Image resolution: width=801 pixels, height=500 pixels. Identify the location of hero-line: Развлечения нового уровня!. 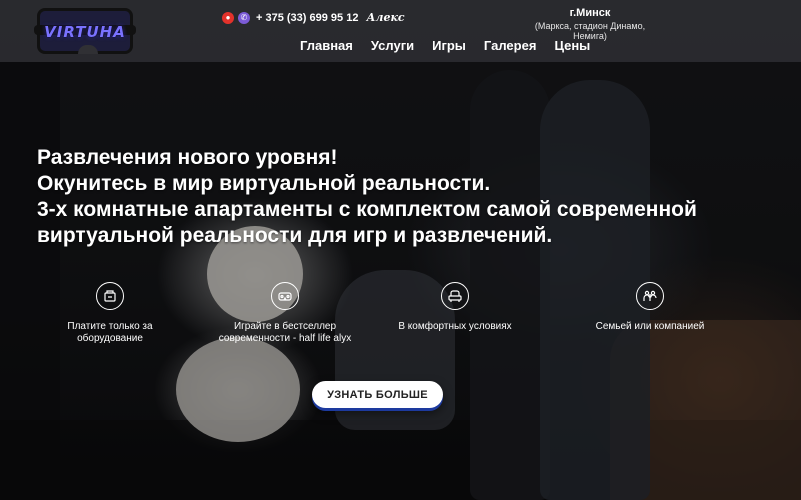
(187, 157).